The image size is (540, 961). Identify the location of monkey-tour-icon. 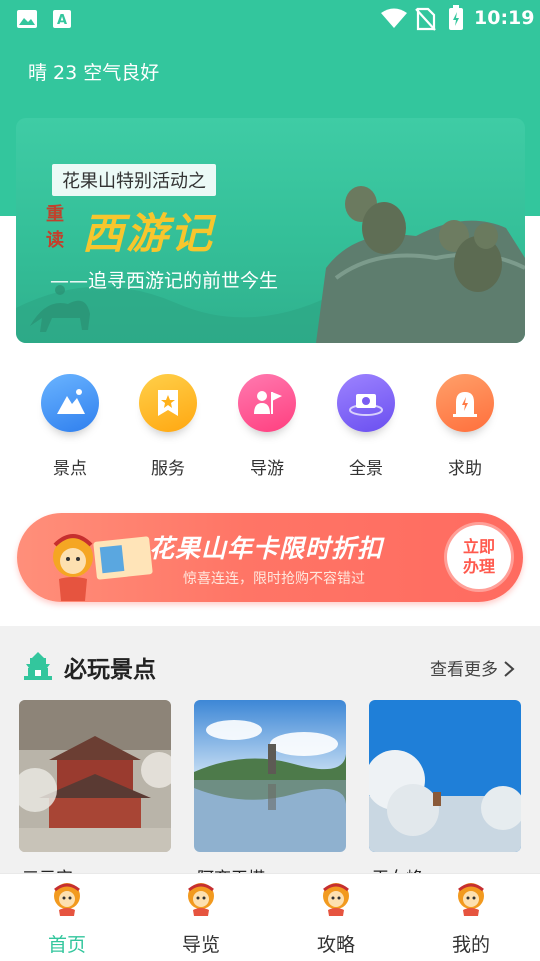
(201, 899).